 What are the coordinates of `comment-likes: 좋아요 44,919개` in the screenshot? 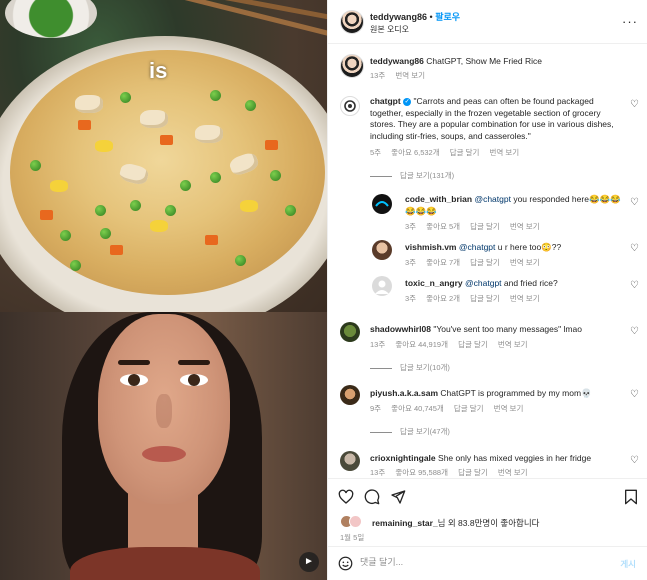 It's located at (421, 344).